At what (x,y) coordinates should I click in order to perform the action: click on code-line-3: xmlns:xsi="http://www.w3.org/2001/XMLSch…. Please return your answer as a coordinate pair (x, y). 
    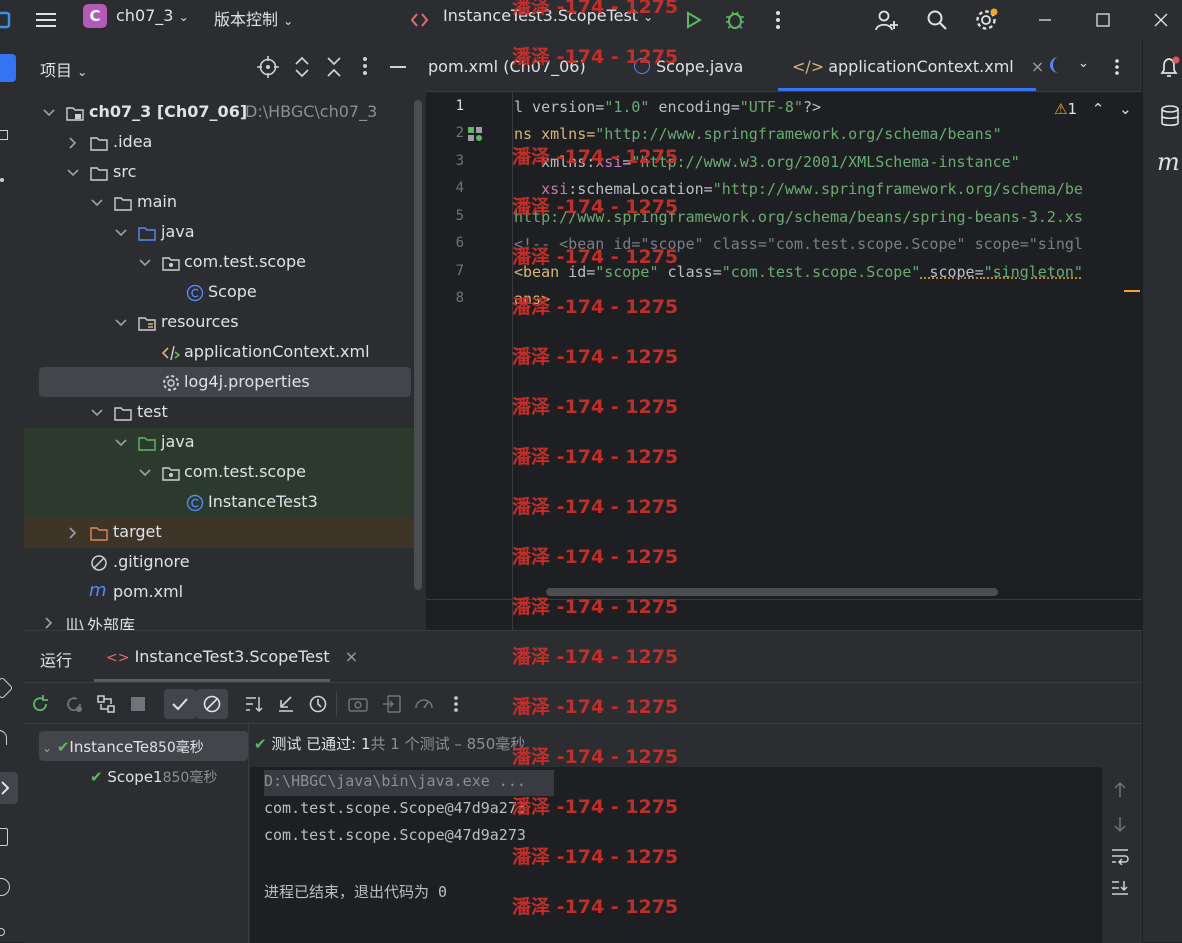
    Looking at the image, I should click on (767, 162).